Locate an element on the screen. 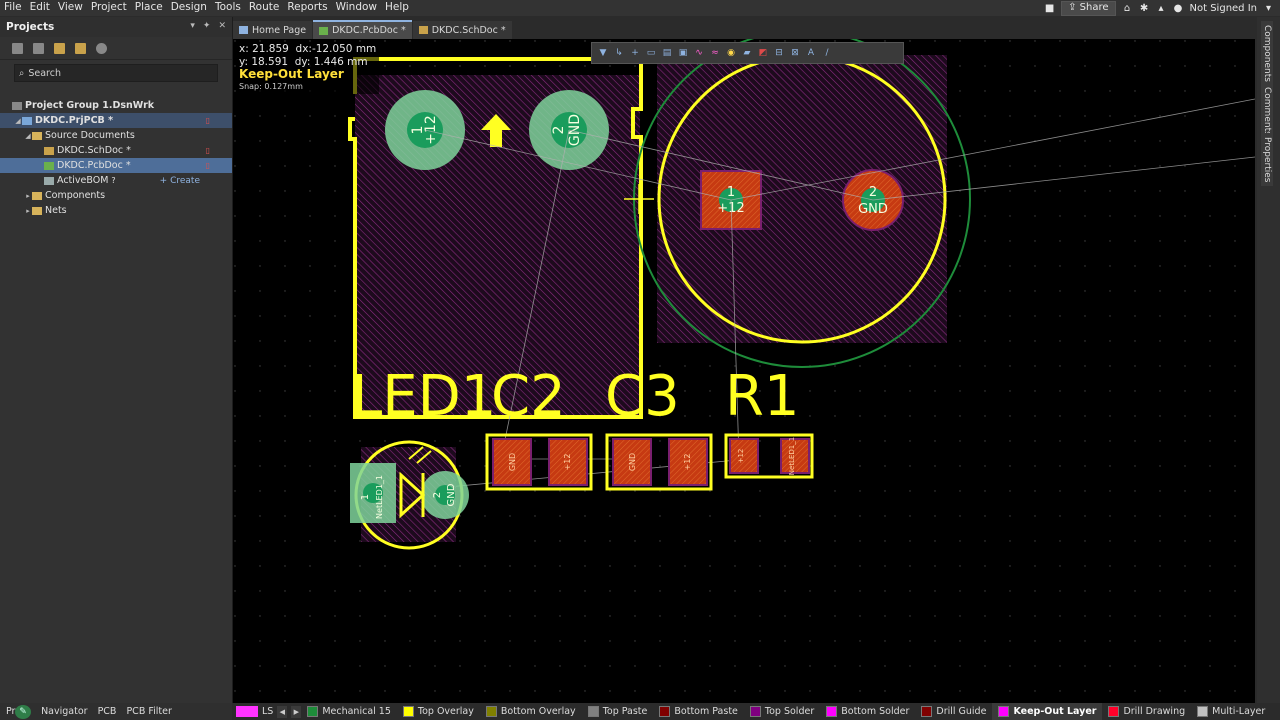 The image size is (1280, 720). route-icon: ↳ is located at coordinates (619, 53).